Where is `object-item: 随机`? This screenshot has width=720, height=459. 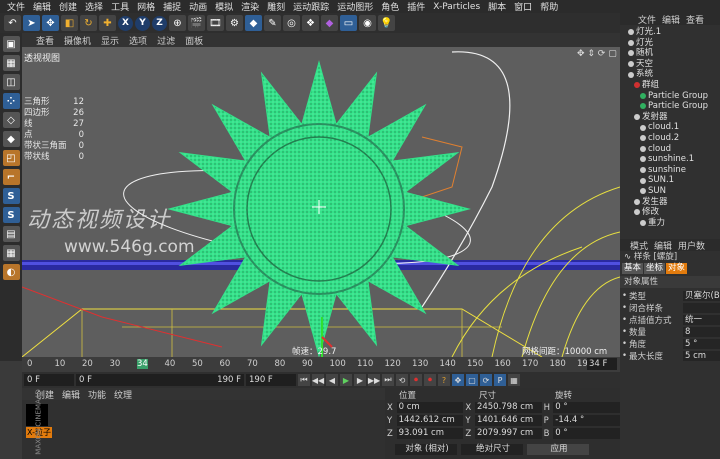 object-item: 随机 is located at coordinates (674, 53).